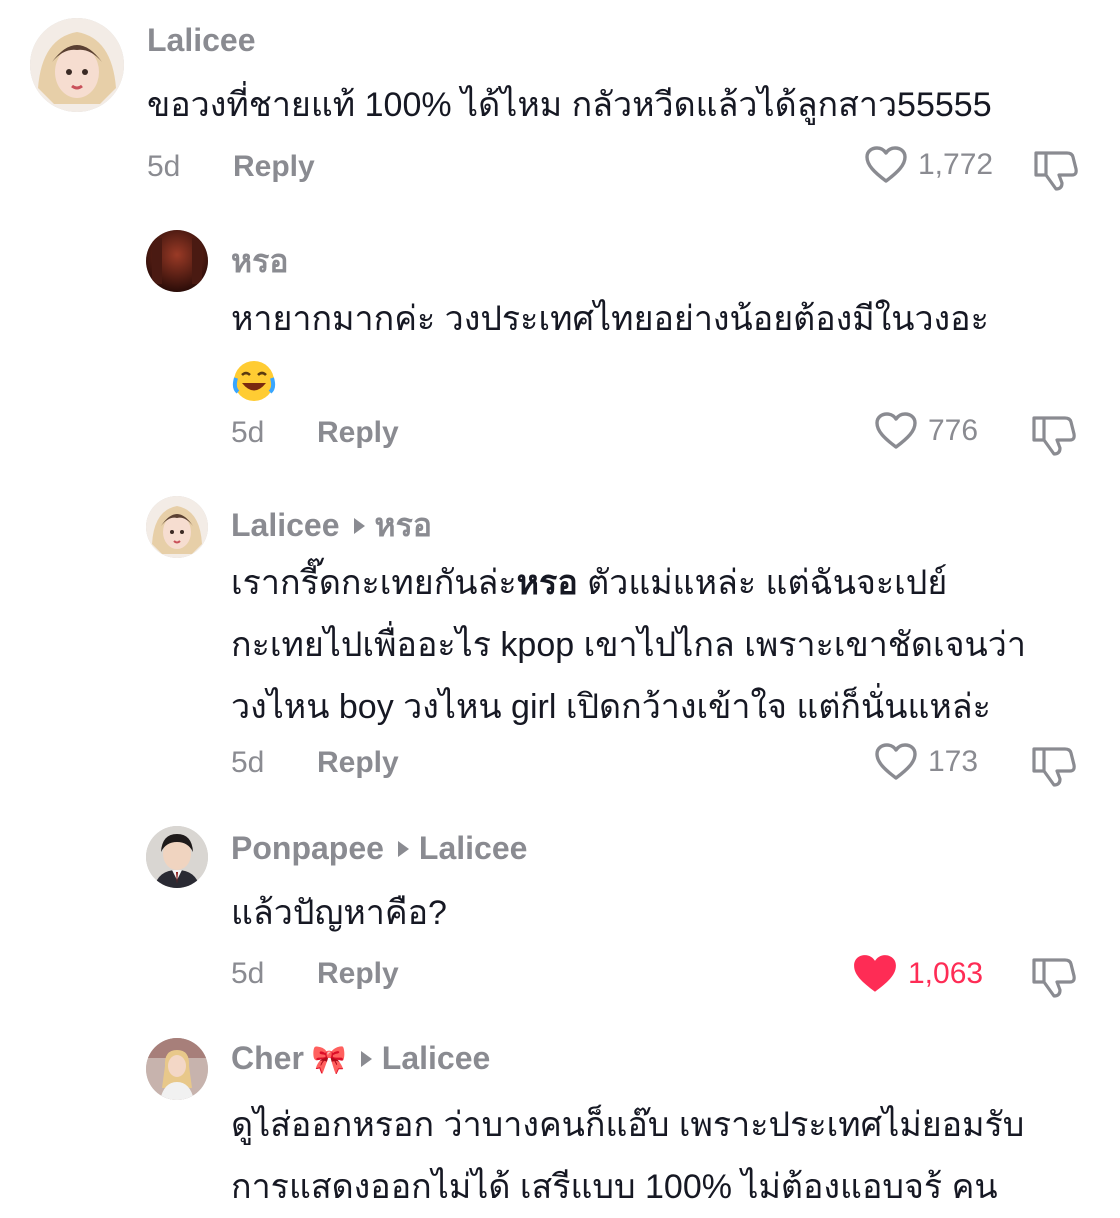 The image size is (1120, 1218). I want to click on ribbon-emoji-icon: 🎀, so click(329, 1059).